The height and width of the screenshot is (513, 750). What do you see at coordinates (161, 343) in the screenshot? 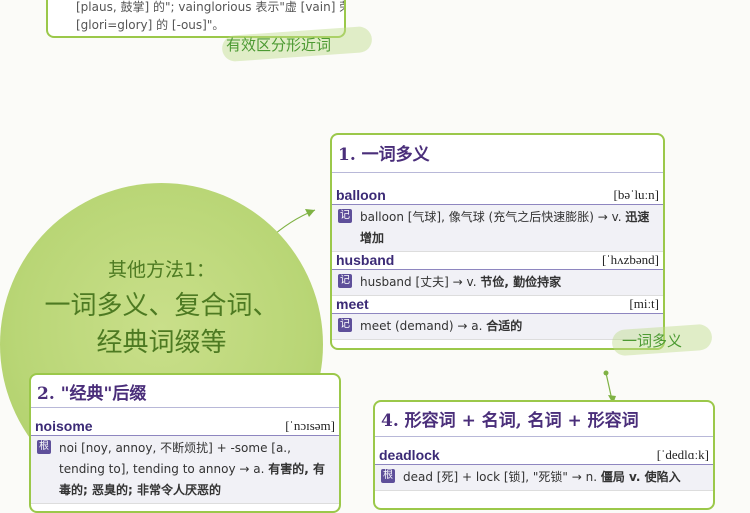
I see `circle-line3: 经典词缀等` at bounding box center [161, 343].